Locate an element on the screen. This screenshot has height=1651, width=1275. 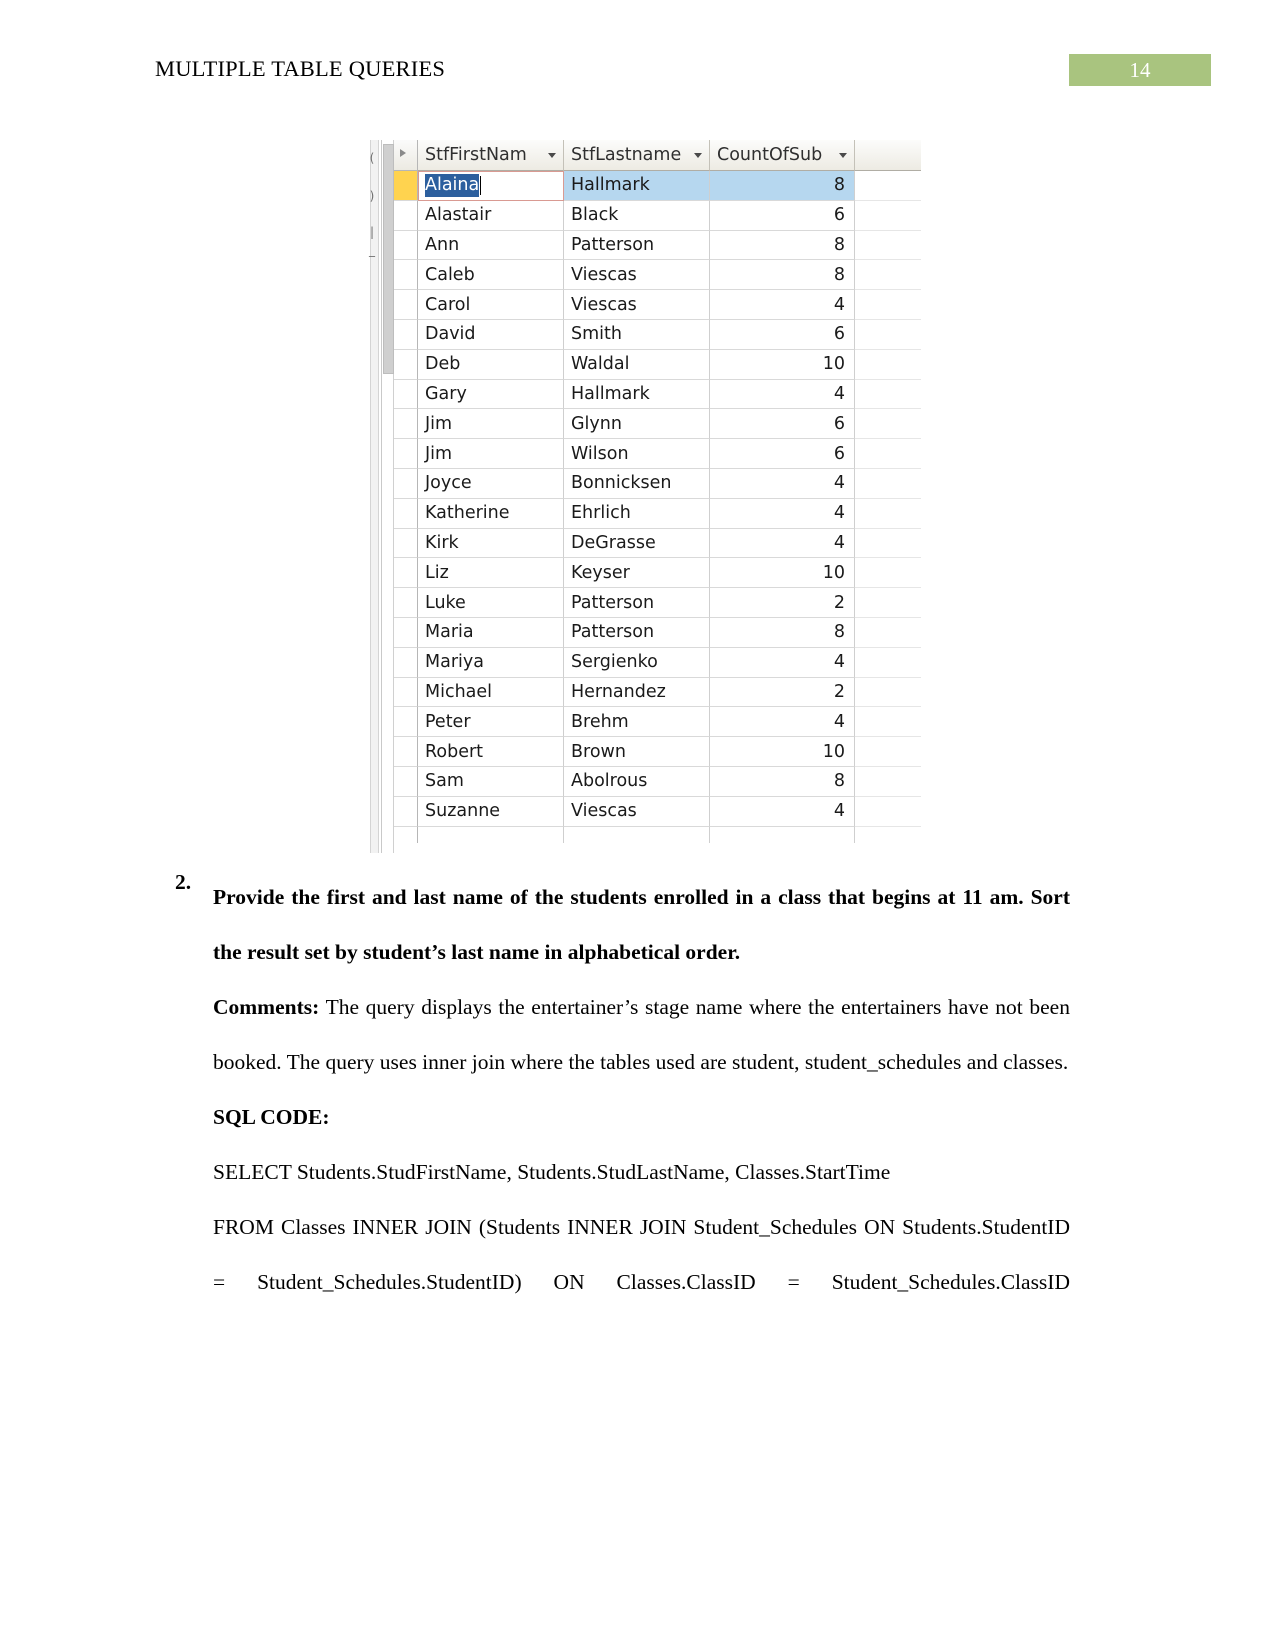
cell-stflastname: Wilson is located at coordinates (637, 454).